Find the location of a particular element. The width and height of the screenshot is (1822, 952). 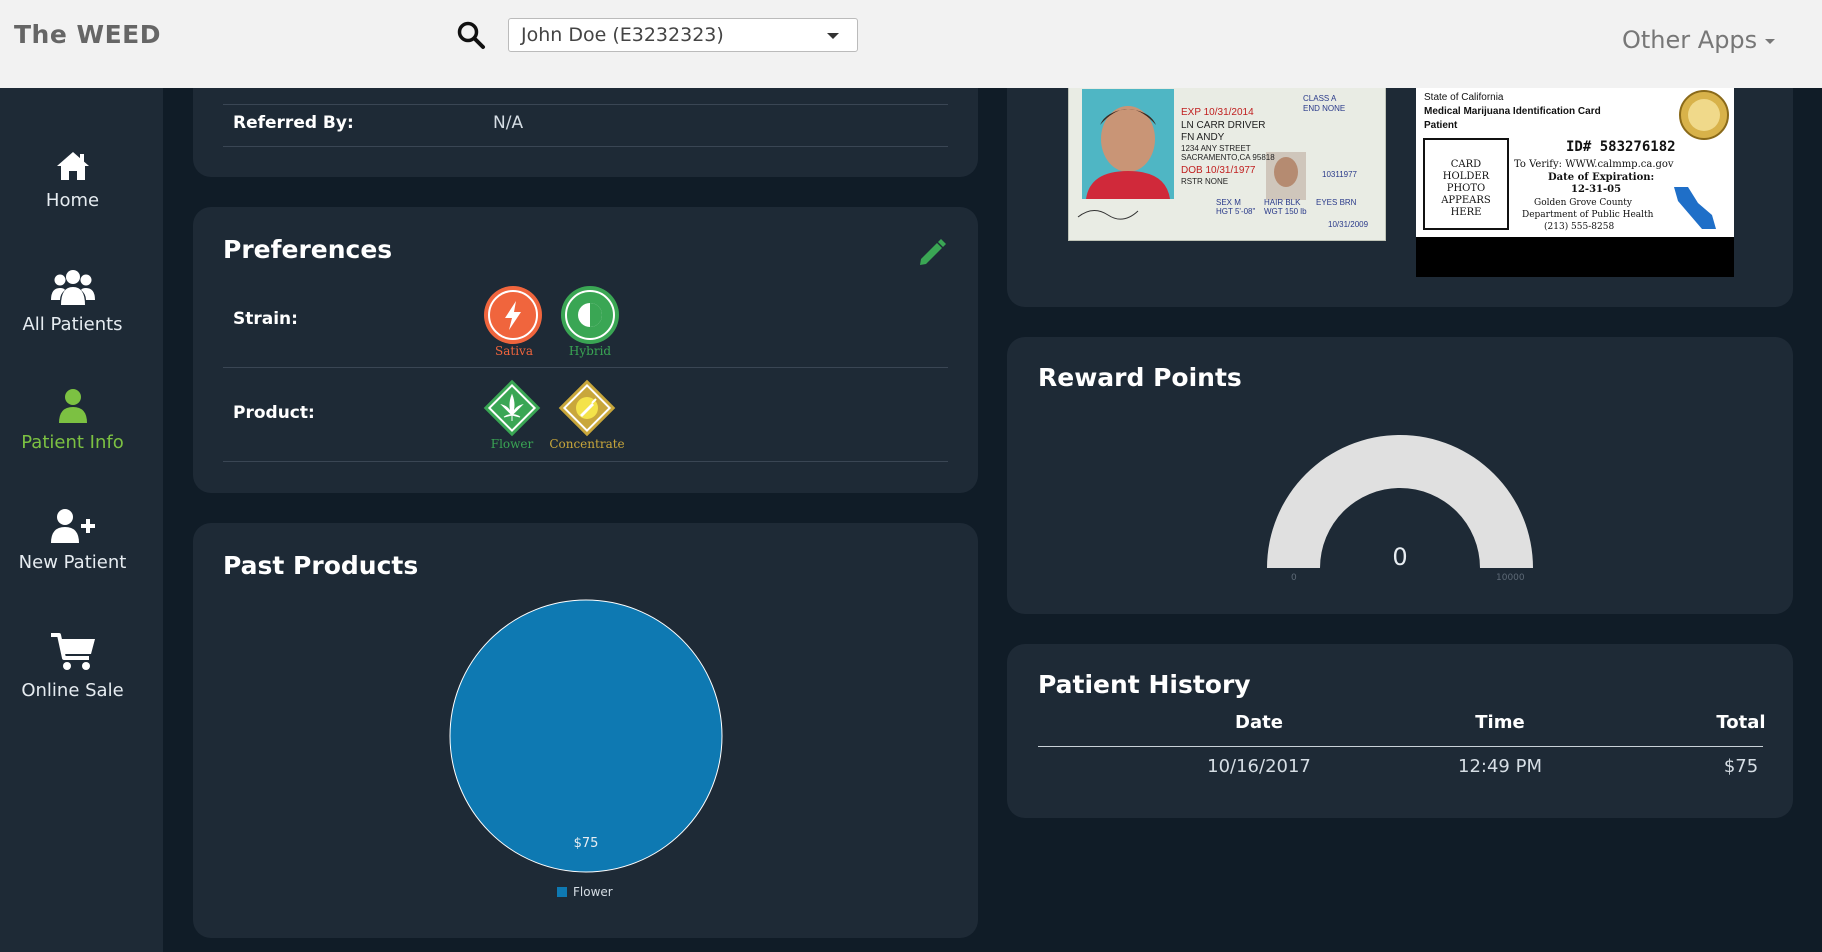

legend-swatch-flower is located at coordinates (562, 892).